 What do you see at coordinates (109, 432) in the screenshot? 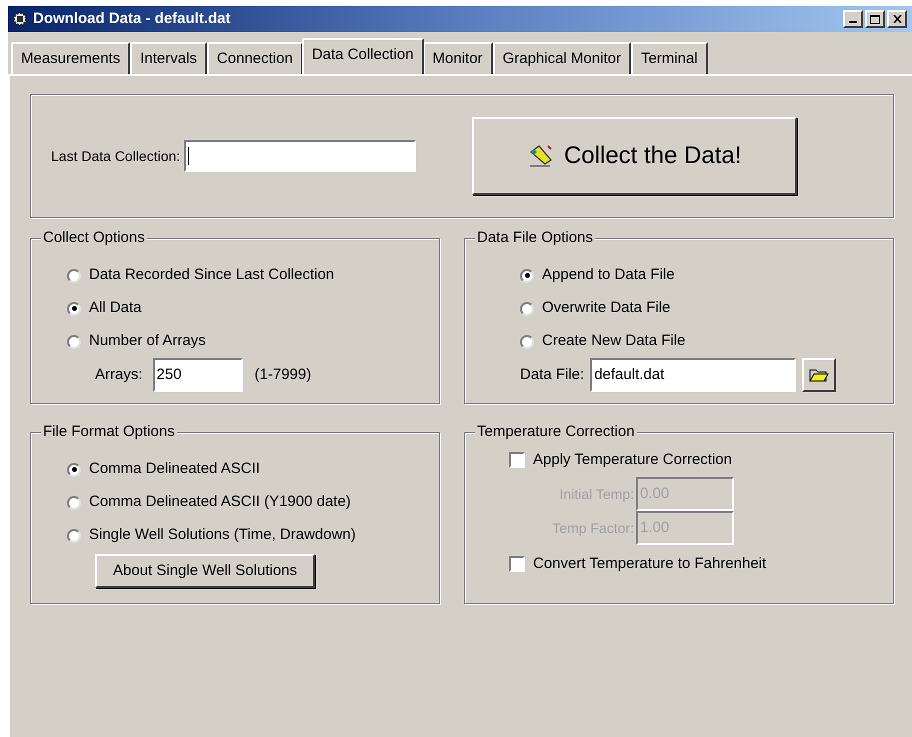
I see `group-title: File Format Options` at bounding box center [109, 432].